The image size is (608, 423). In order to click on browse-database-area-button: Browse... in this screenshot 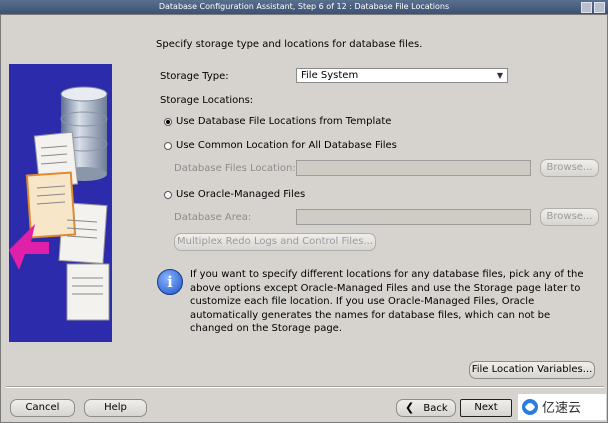, I will do `click(569, 217)`.